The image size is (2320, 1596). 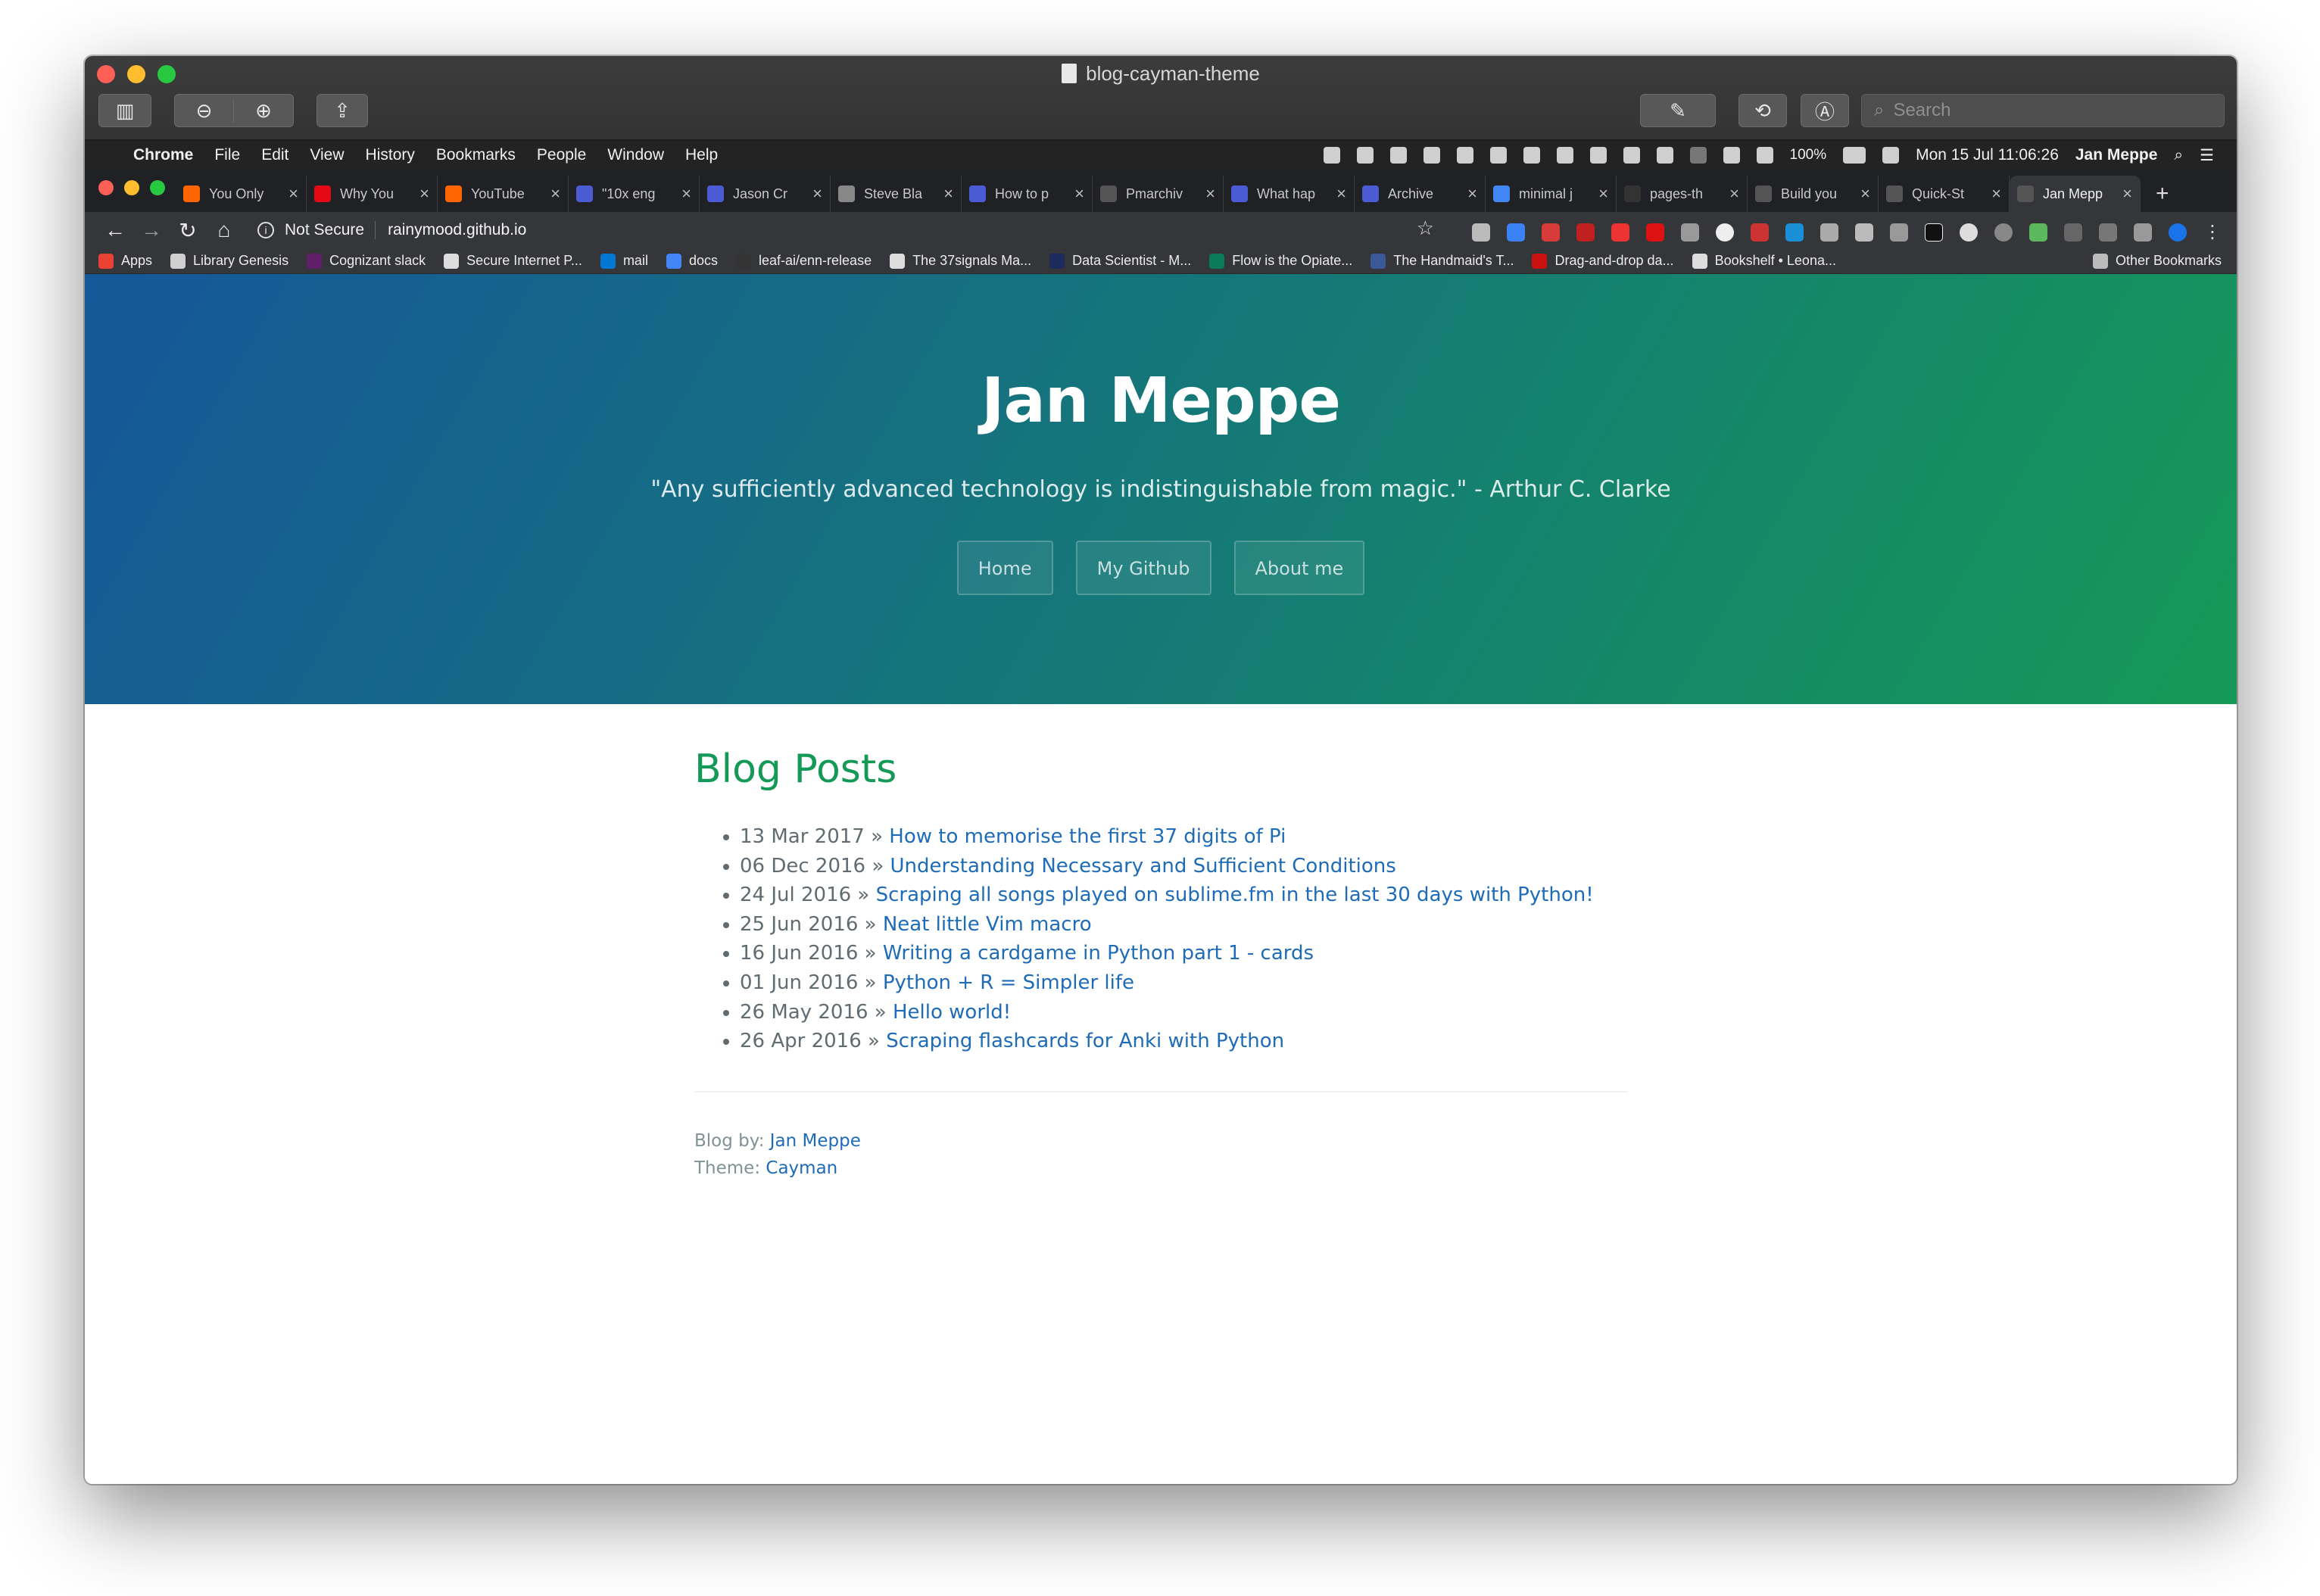 What do you see at coordinates (1008, 982) in the screenshot?
I see `post-link: Python + R = Simpler life` at bounding box center [1008, 982].